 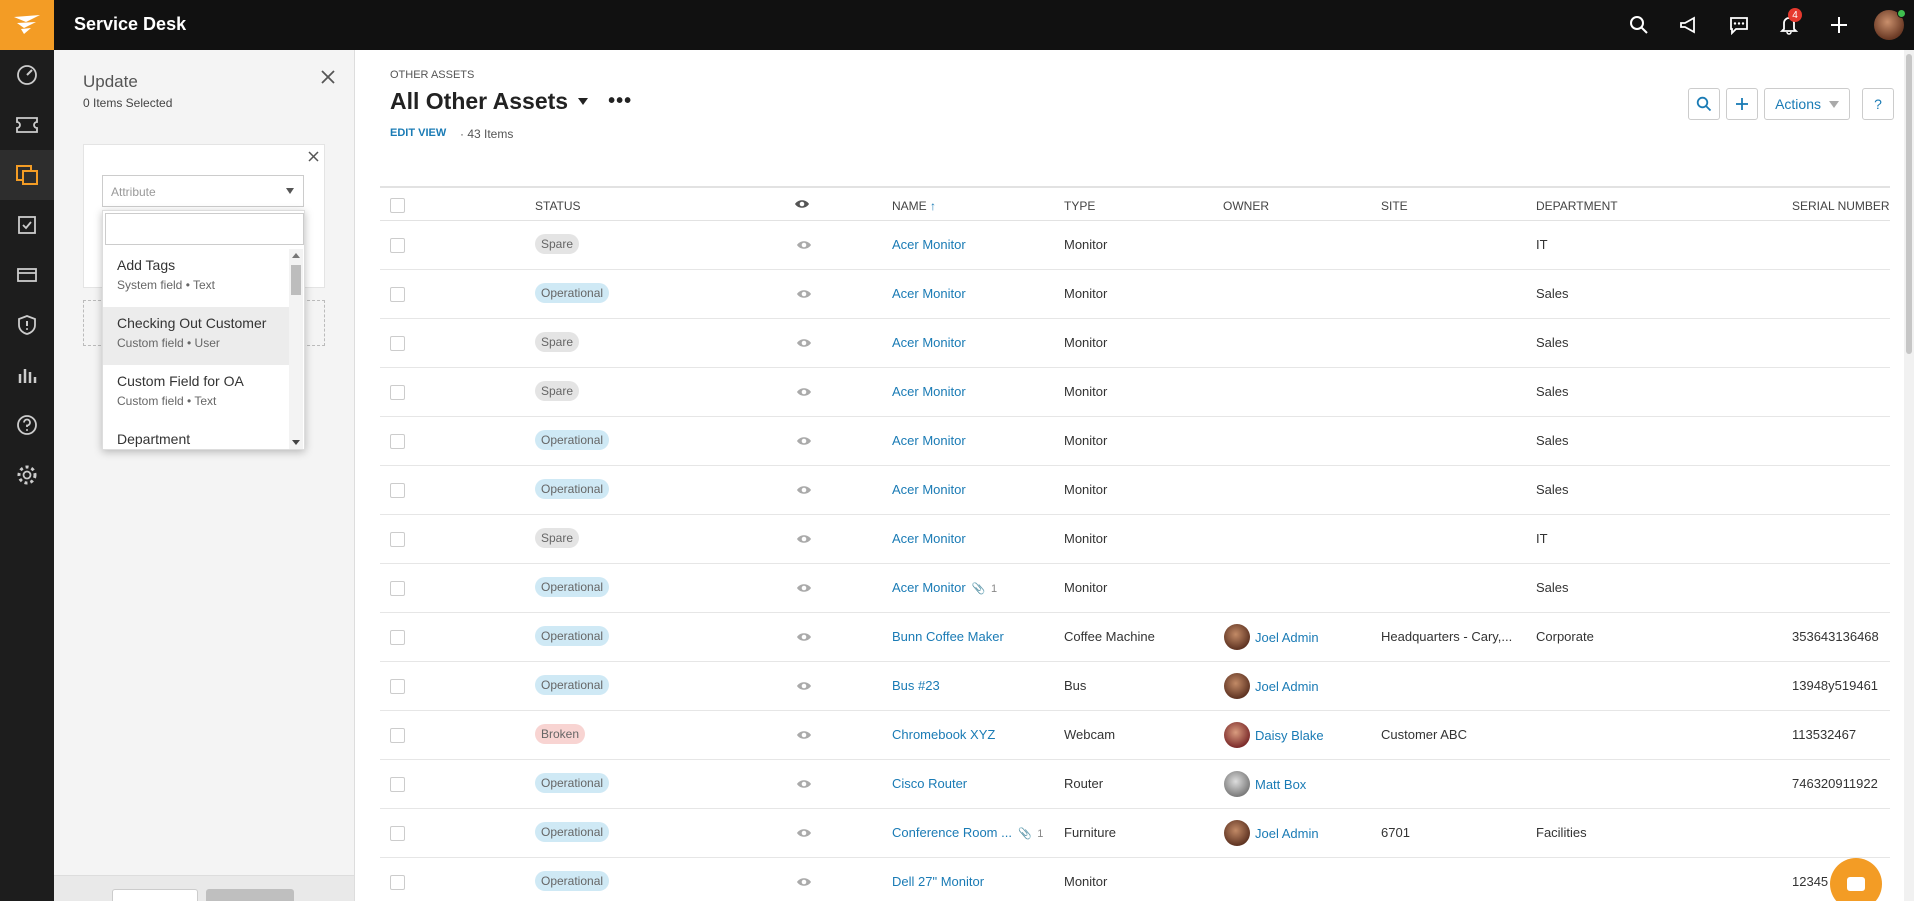 I want to click on col-department: DEPARTMENT, so click(x=1577, y=206).